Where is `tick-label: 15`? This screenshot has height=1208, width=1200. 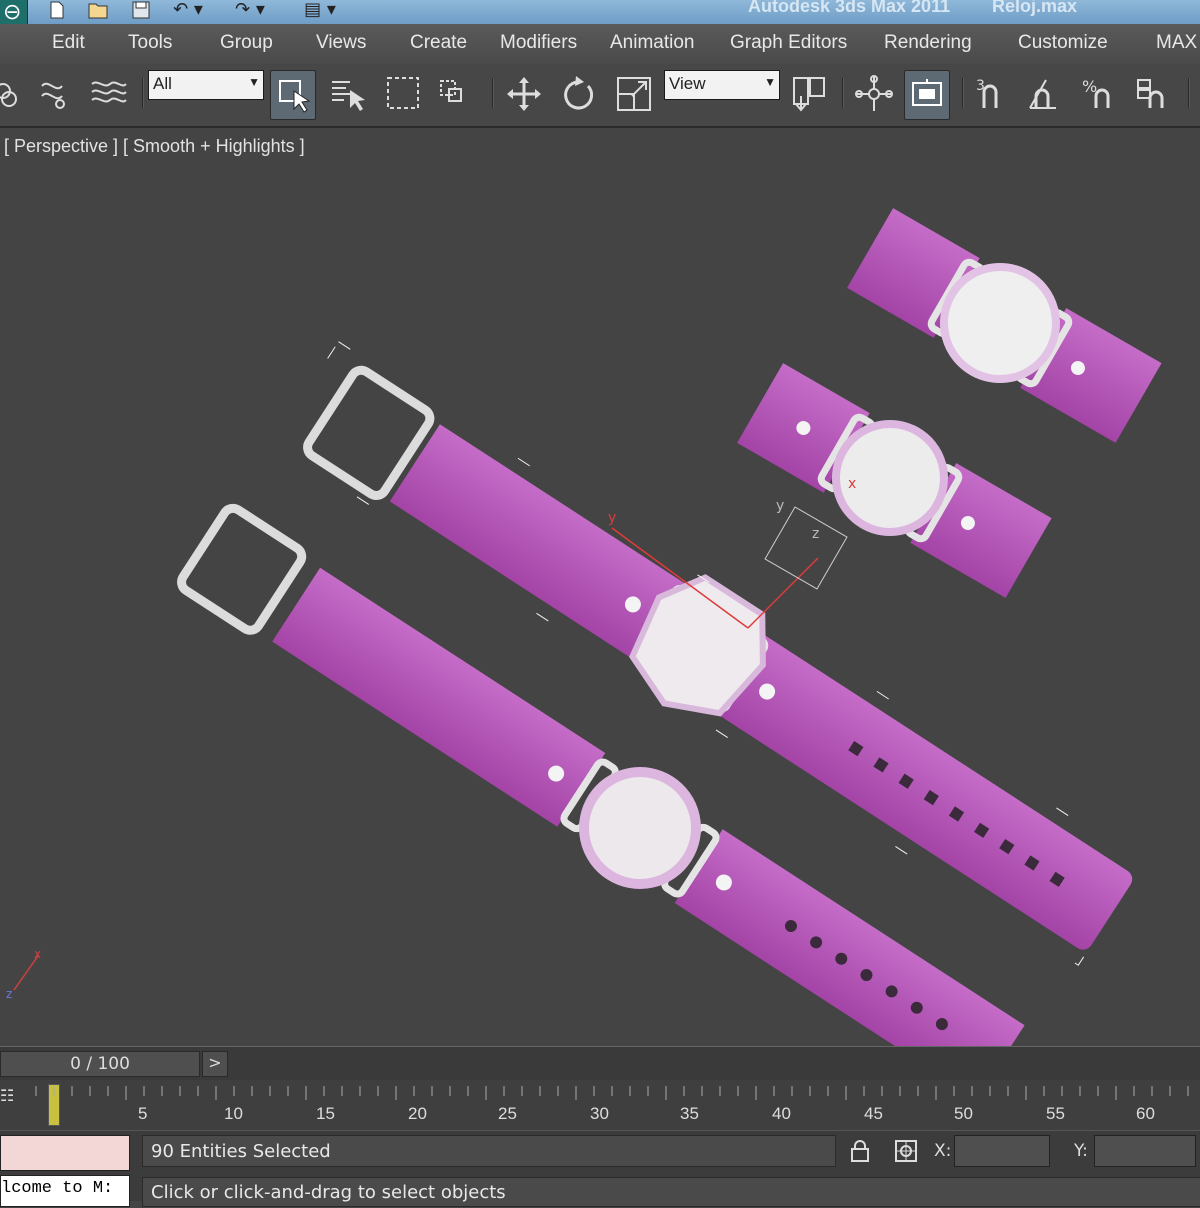 tick-label: 15 is located at coordinates (325, 1113).